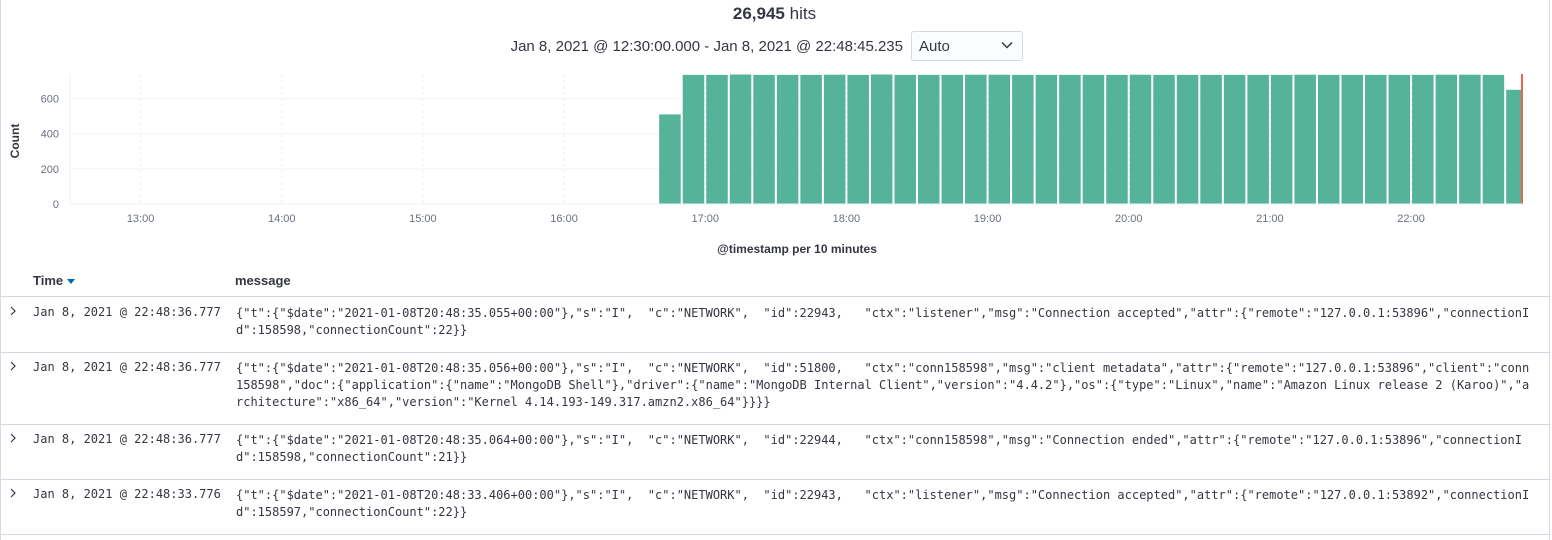 This screenshot has width=1552, height=540. I want to click on column-header-message: message, so click(263, 280).